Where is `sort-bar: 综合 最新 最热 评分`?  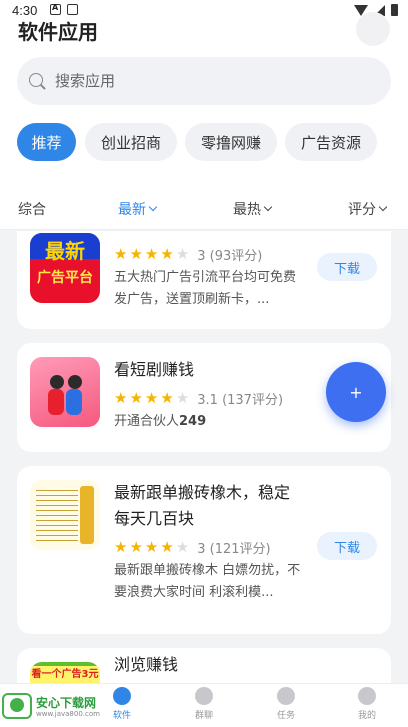 sort-bar: 综合 最新 最热 评分 is located at coordinates (204, 208).